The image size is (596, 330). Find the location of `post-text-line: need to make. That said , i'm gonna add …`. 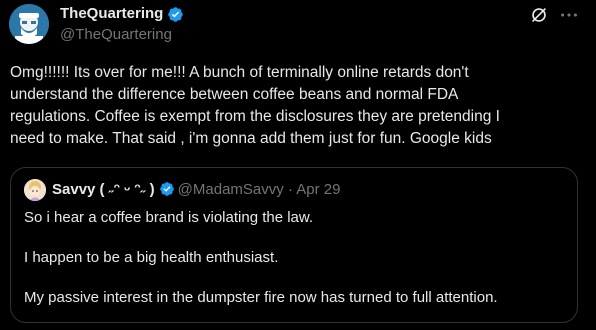

post-text-line: need to make. That said , i'm gonna add … is located at coordinates (251, 138).